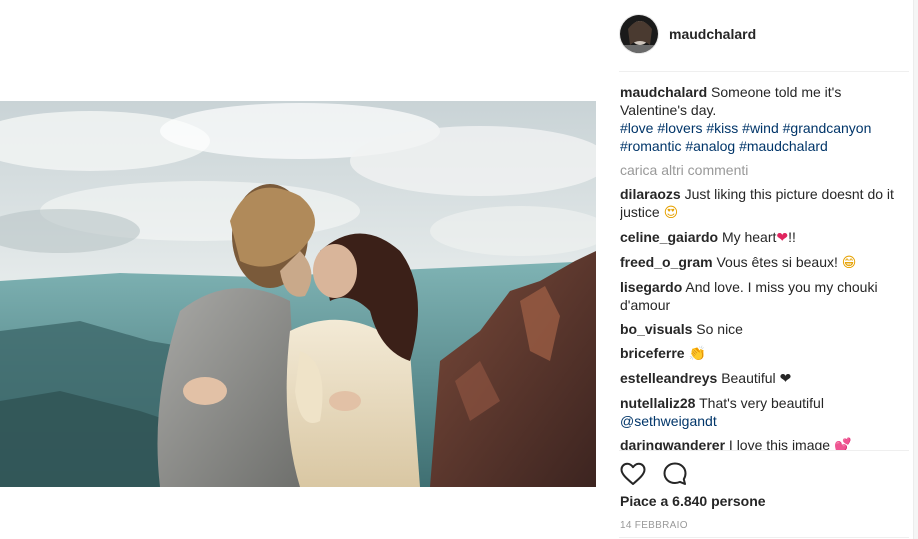 The width and height of the screenshot is (918, 539). I want to click on clapping-hands-emoji-icon: 👏, so click(697, 354).